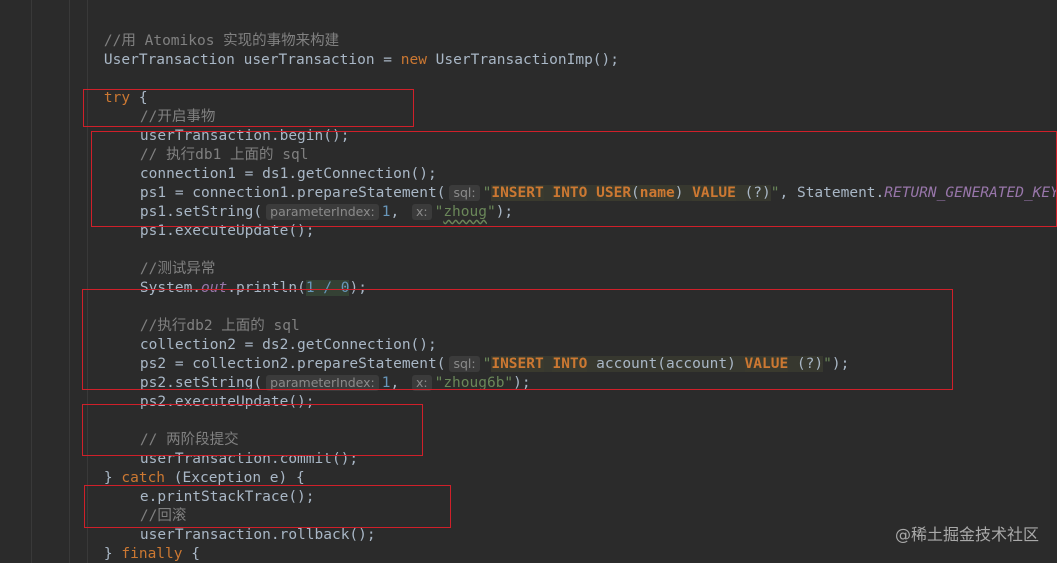  Describe the element at coordinates (267, 506) in the screenshot. I see `highlight-box-rollback` at that location.